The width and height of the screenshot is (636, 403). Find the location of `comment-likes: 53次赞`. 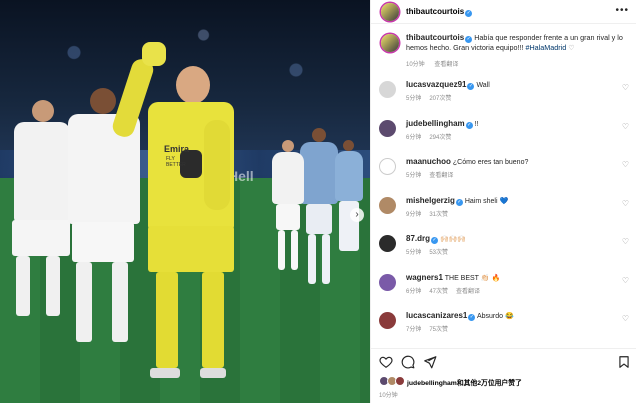

comment-likes: 53次赞 is located at coordinates (438, 253).